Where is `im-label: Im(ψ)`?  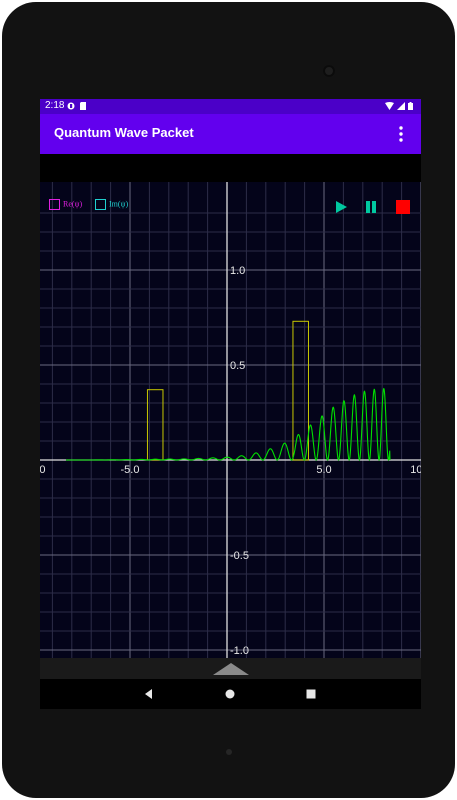 im-label: Im(ψ) is located at coordinates (119, 204).